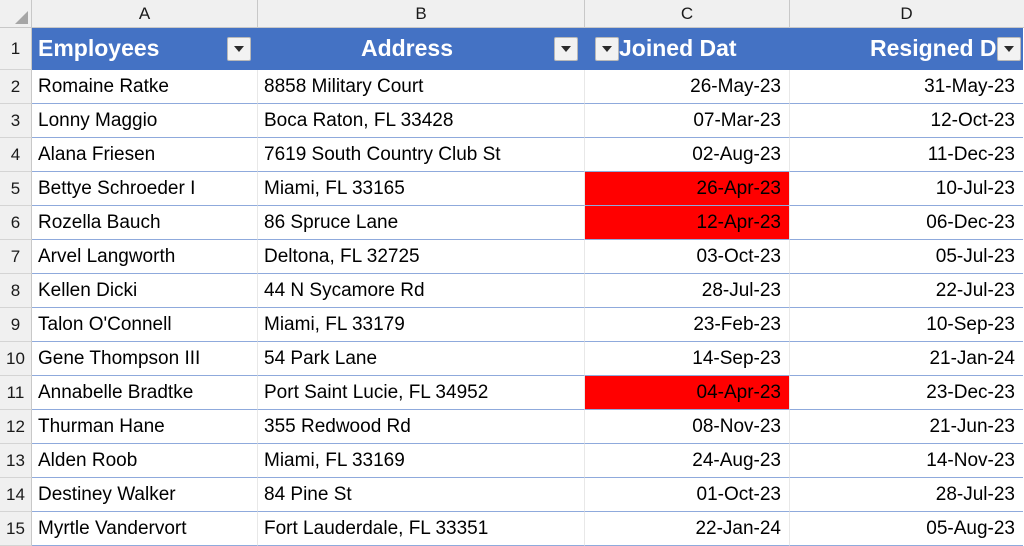 The width and height of the screenshot is (1024, 546). Describe the element at coordinates (678, 48) in the screenshot. I see `table-header-joined-date-label: Joined Dat` at that location.